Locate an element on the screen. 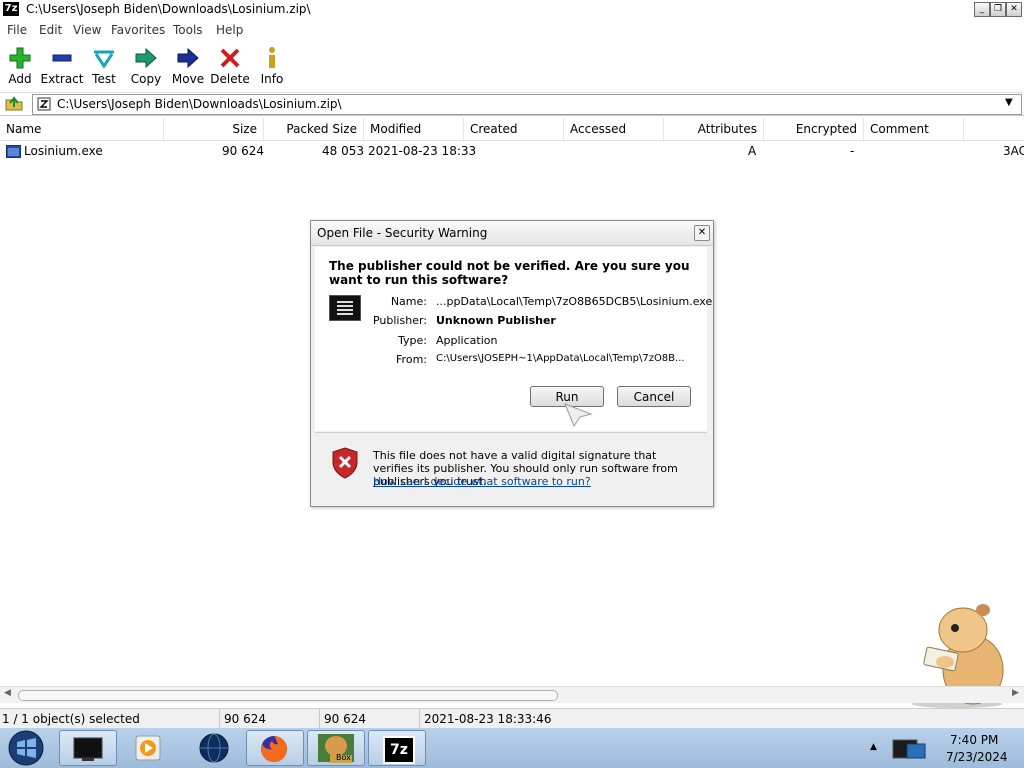 The width and height of the screenshot is (1024, 768). col-encrypted: Encrypted is located at coordinates (814, 129).